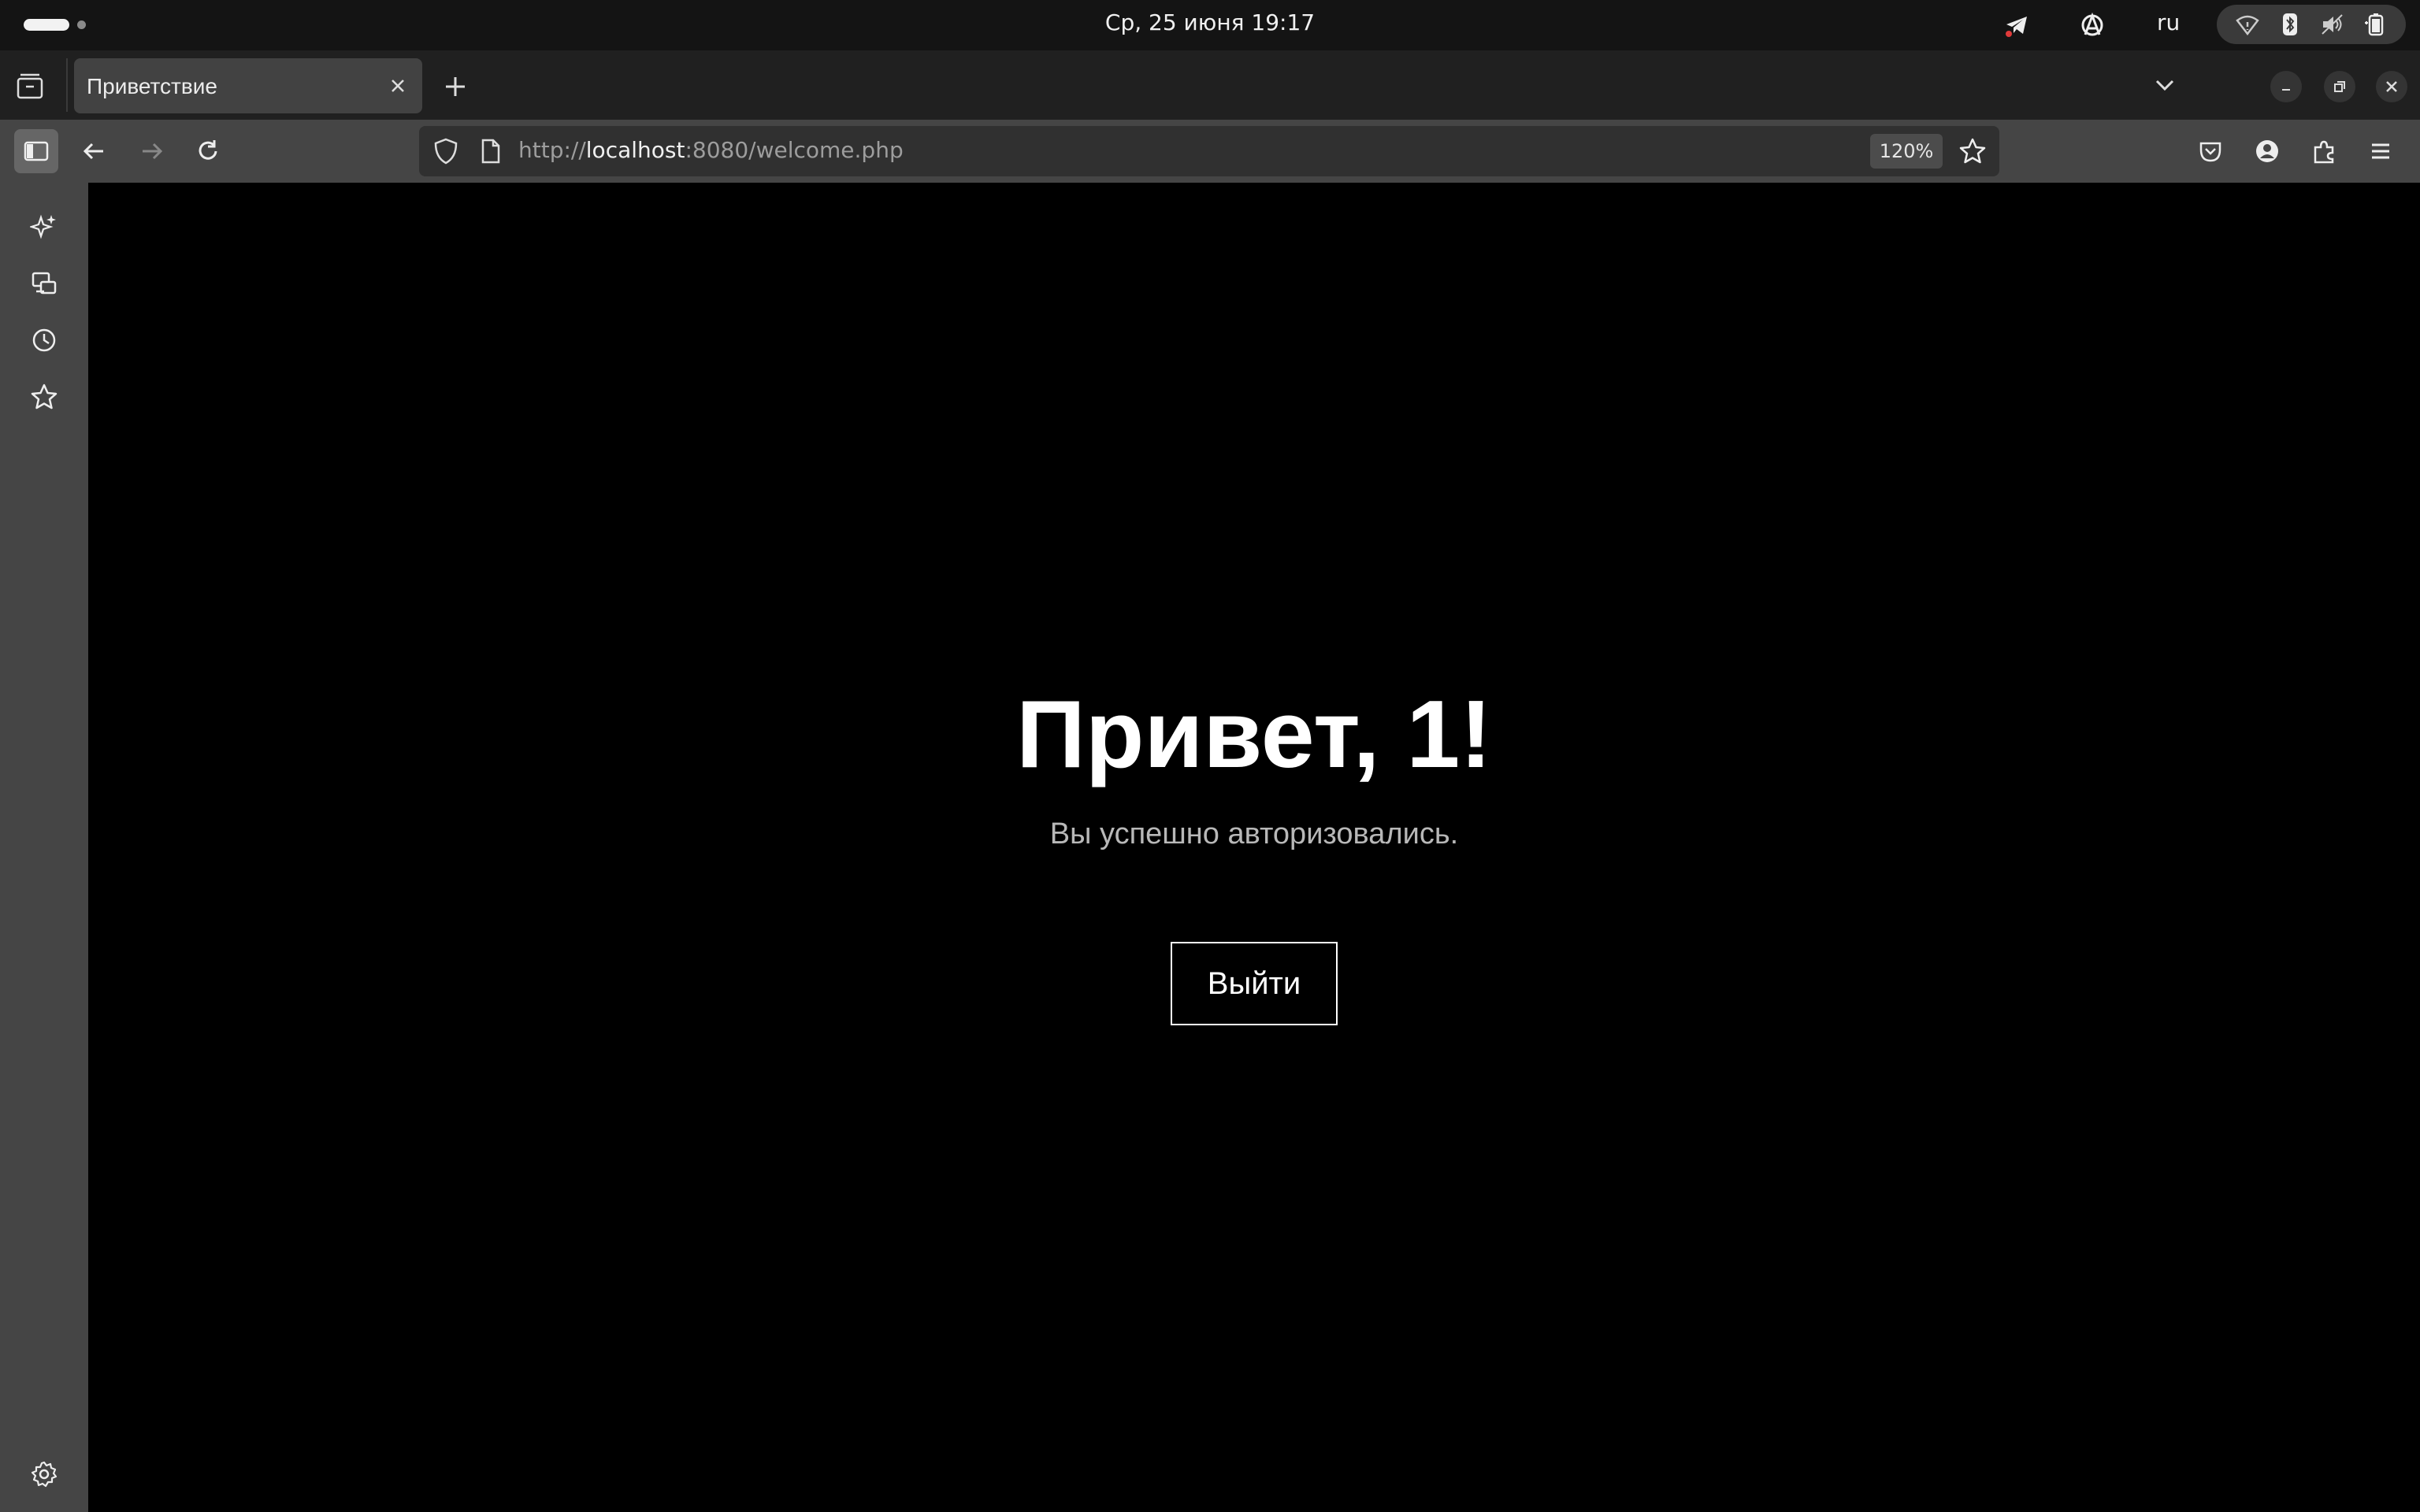  Describe the element at coordinates (1254, 983) in the screenshot. I see `logout-button: Выйти` at that location.